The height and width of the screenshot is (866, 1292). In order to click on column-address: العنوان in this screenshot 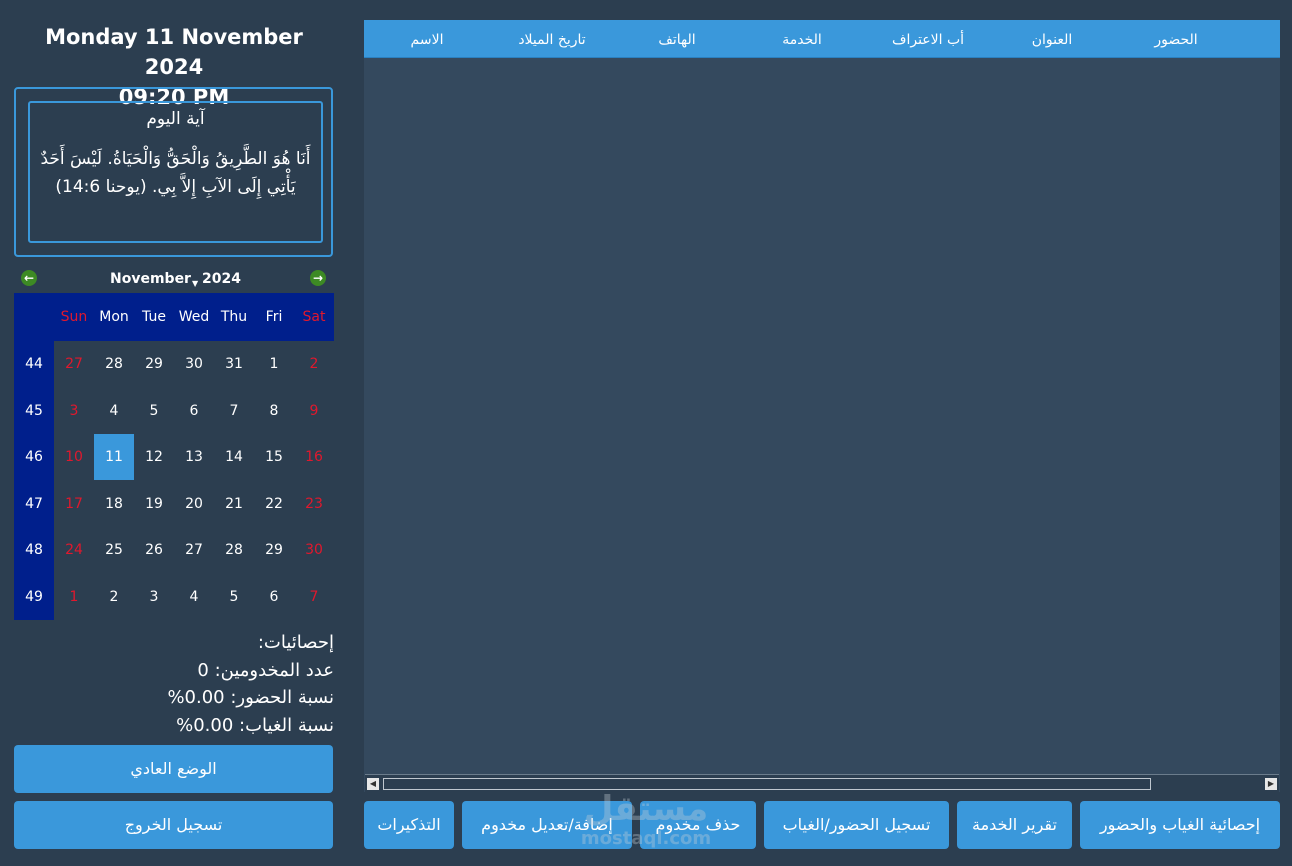, I will do `click(1052, 38)`.